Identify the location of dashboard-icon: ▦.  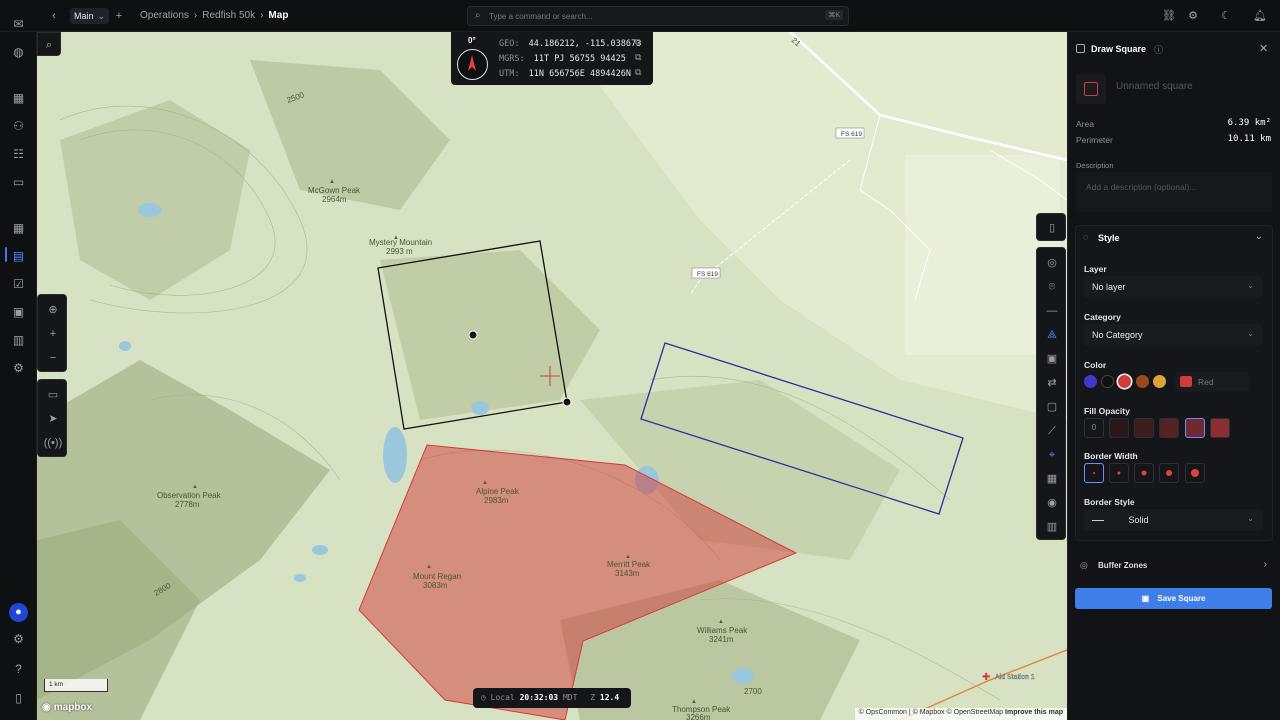
(18, 98).